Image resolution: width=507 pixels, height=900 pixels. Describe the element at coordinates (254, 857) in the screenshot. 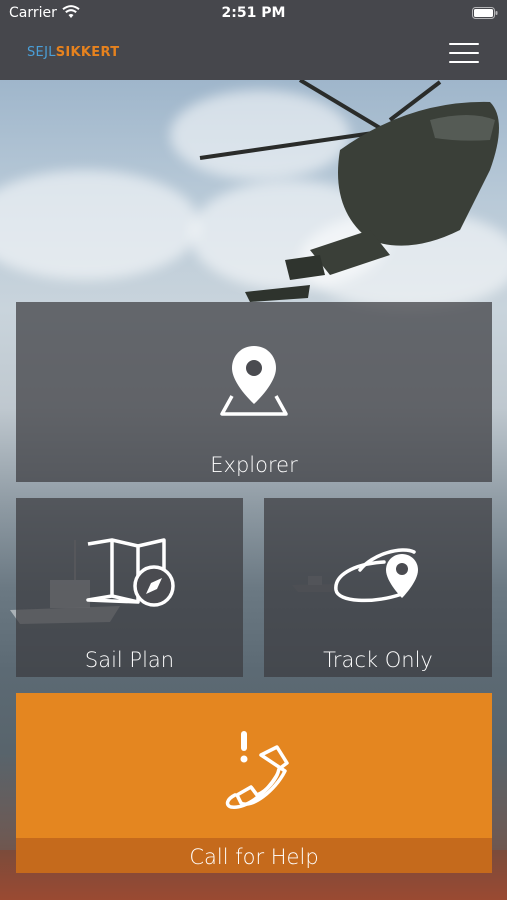

I see `call-for-help-label: Call for Help` at that location.